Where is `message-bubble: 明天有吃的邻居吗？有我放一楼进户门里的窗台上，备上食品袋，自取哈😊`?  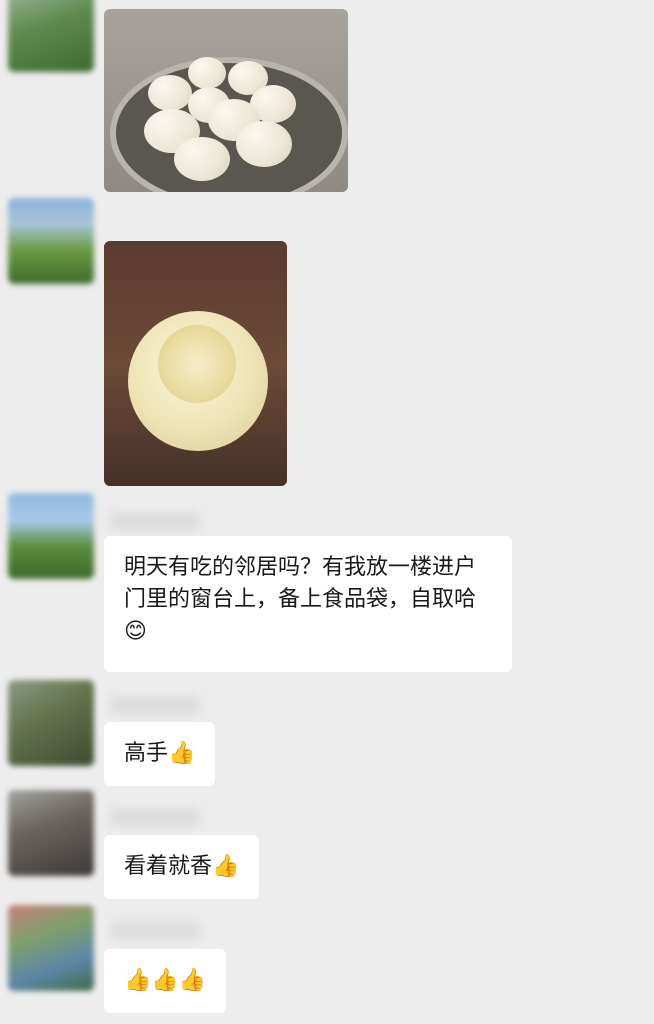
message-bubble: 明天有吃的邻居吗？有我放一楼进户门里的窗台上，备上食品袋，自取哈😊 is located at coordinates (308, 604).